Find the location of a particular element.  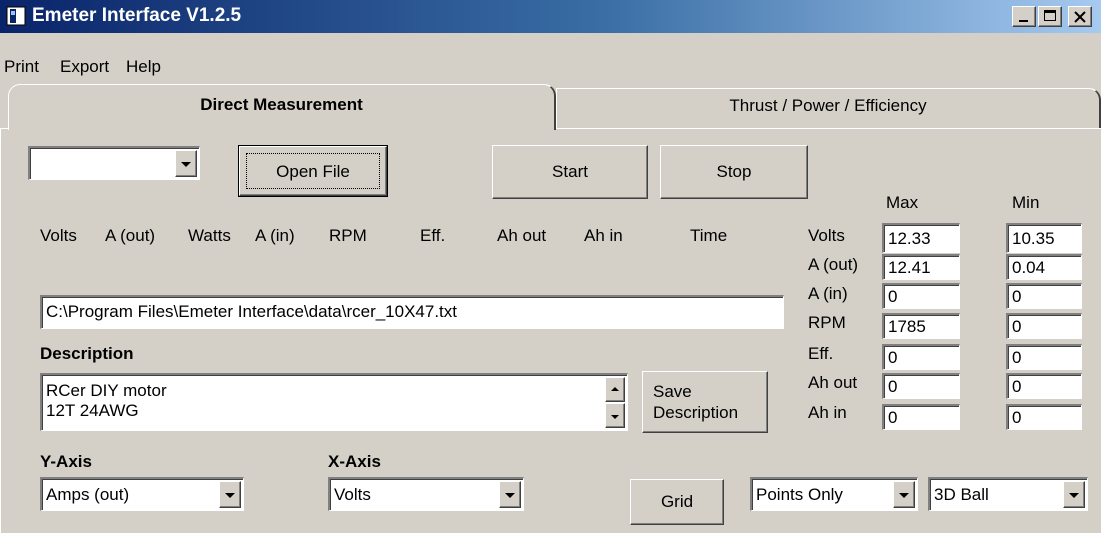

window-title: Emeter Interface V1.2.5 is located at coordinates (137, 15).